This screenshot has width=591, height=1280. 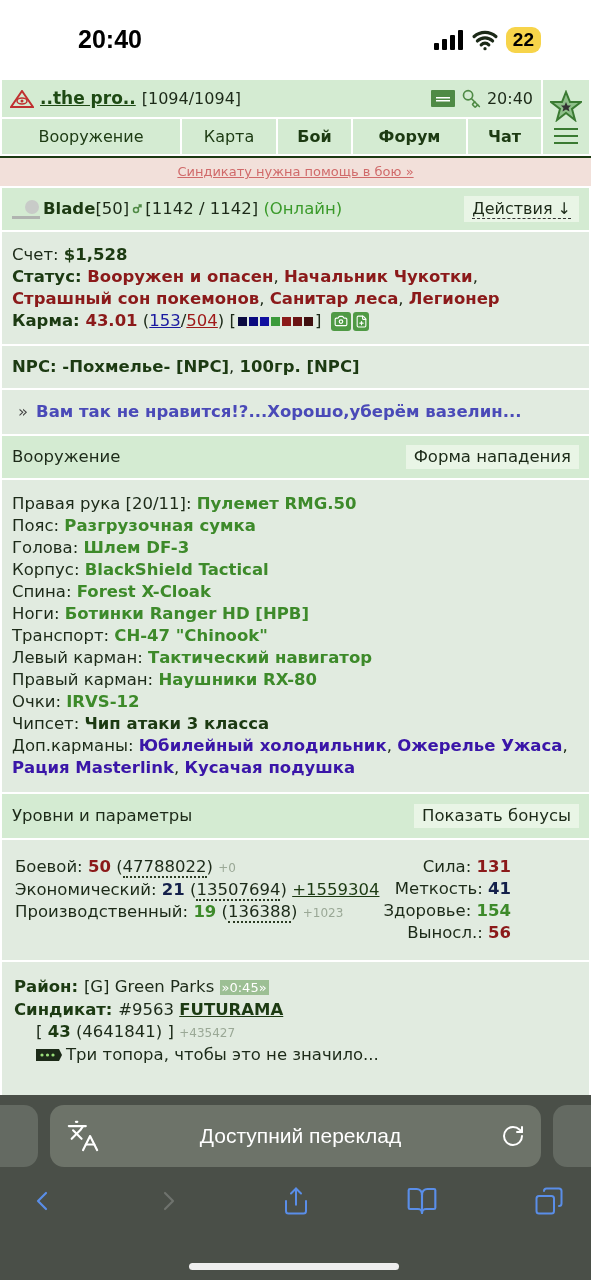 What do you see at coordinates (496, 816) in the screenshot?
I see `show-bonuses-button: Показать бонусы` at bounding box center [496, 816].